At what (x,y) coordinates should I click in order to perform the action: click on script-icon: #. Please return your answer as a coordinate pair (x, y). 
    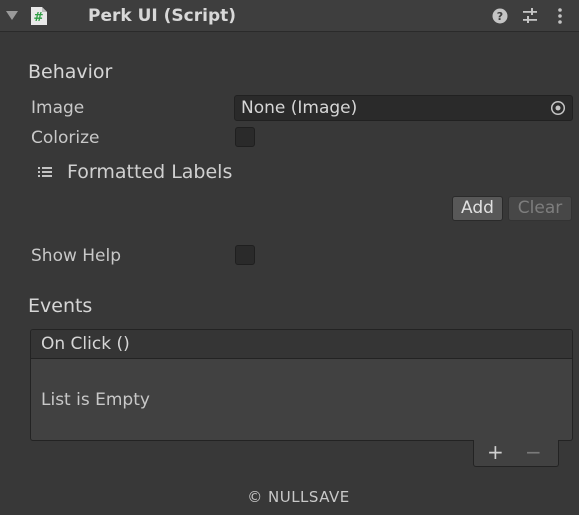
    Looking at the image, I should click on (39, 16).